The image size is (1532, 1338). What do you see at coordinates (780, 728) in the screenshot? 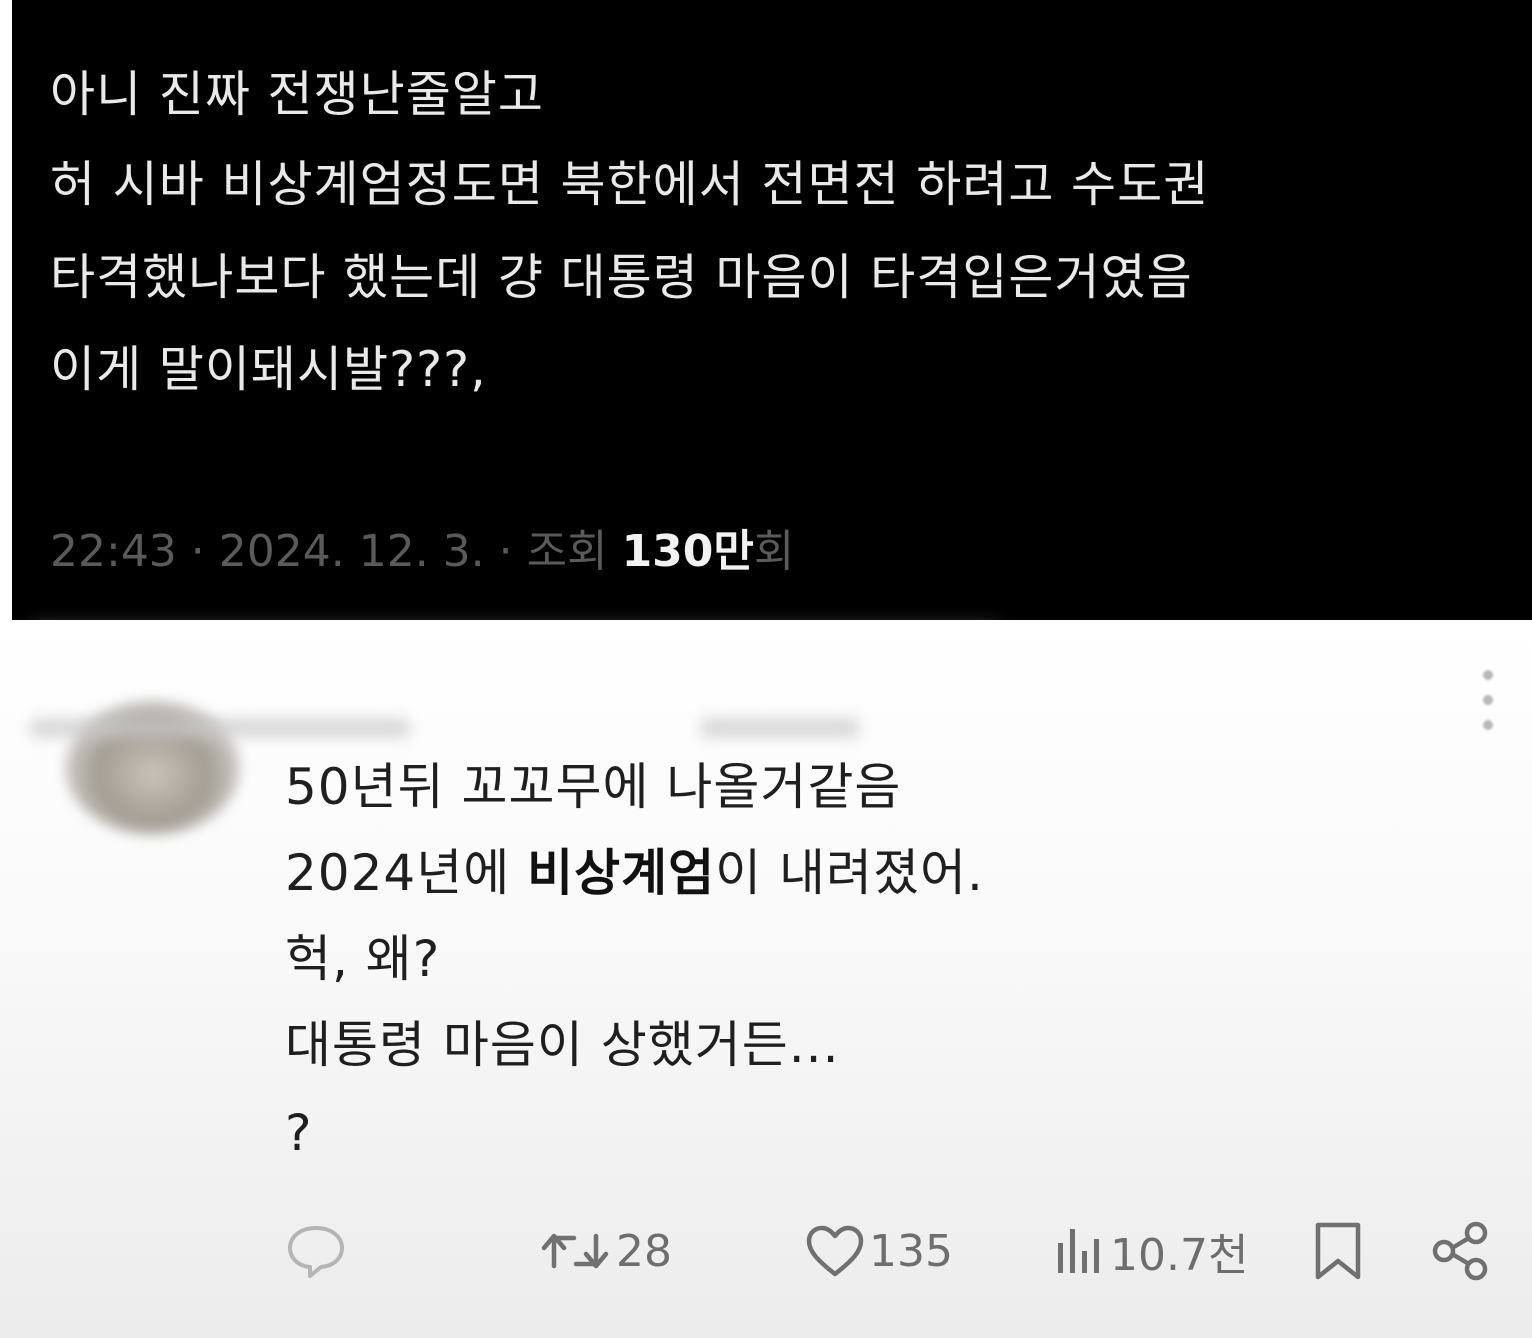
I see `blurred-handle` at bounding box center [780, 728].